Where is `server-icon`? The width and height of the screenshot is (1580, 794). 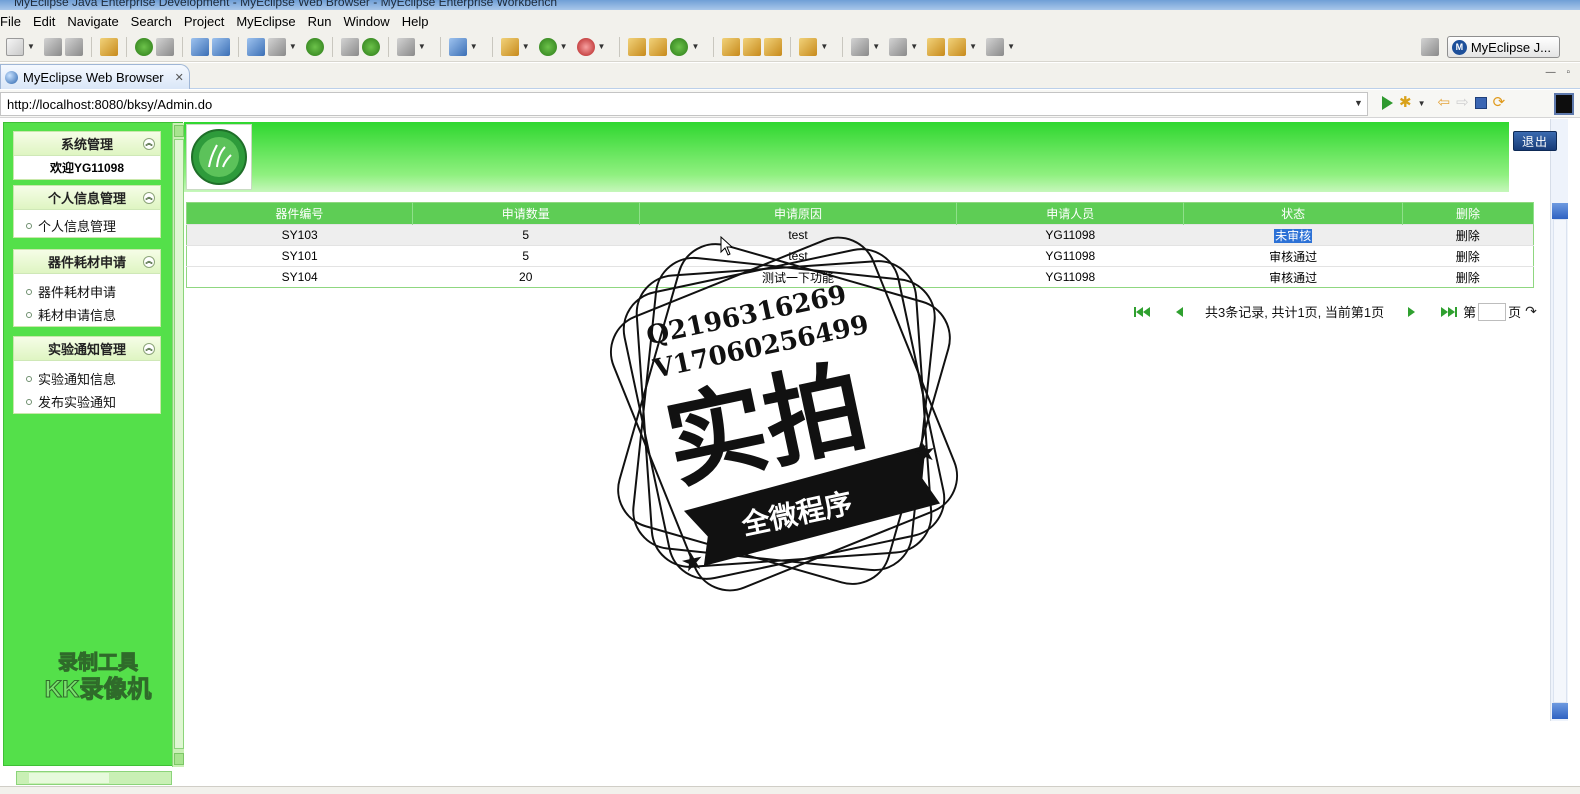 server-icon is located at coordinates (164, 46).